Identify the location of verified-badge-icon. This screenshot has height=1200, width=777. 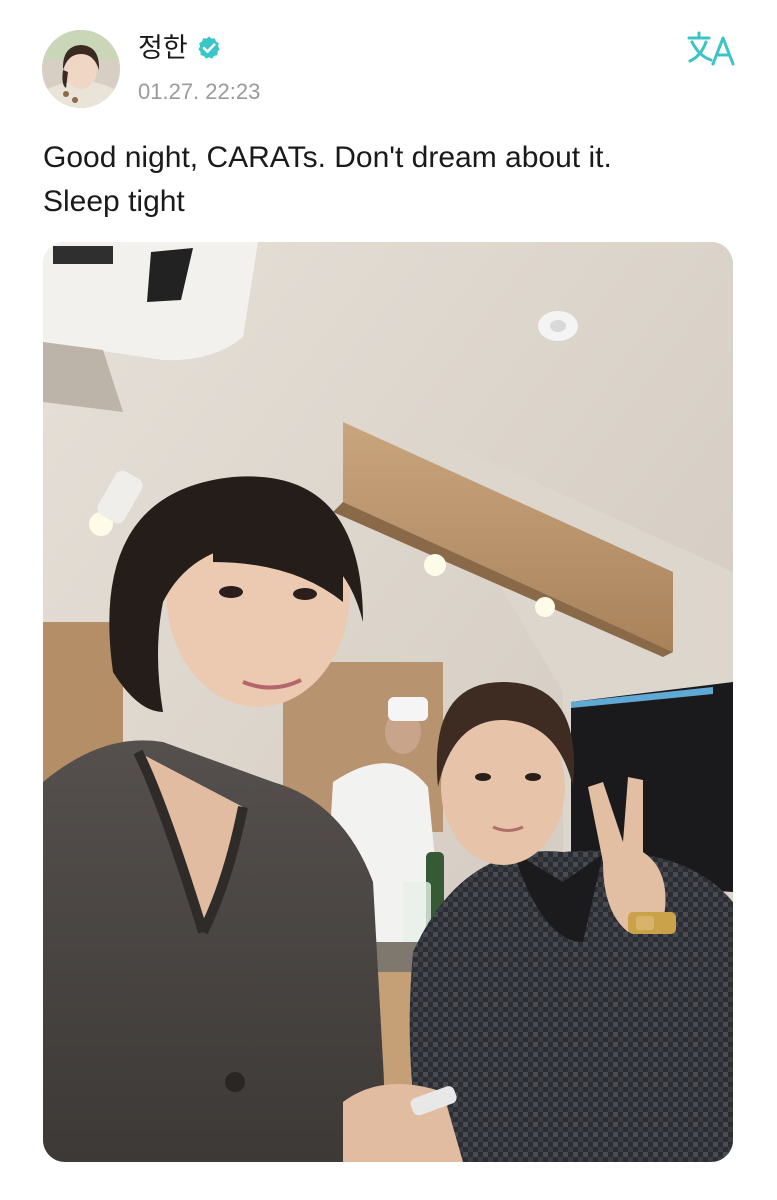
(209, 47).